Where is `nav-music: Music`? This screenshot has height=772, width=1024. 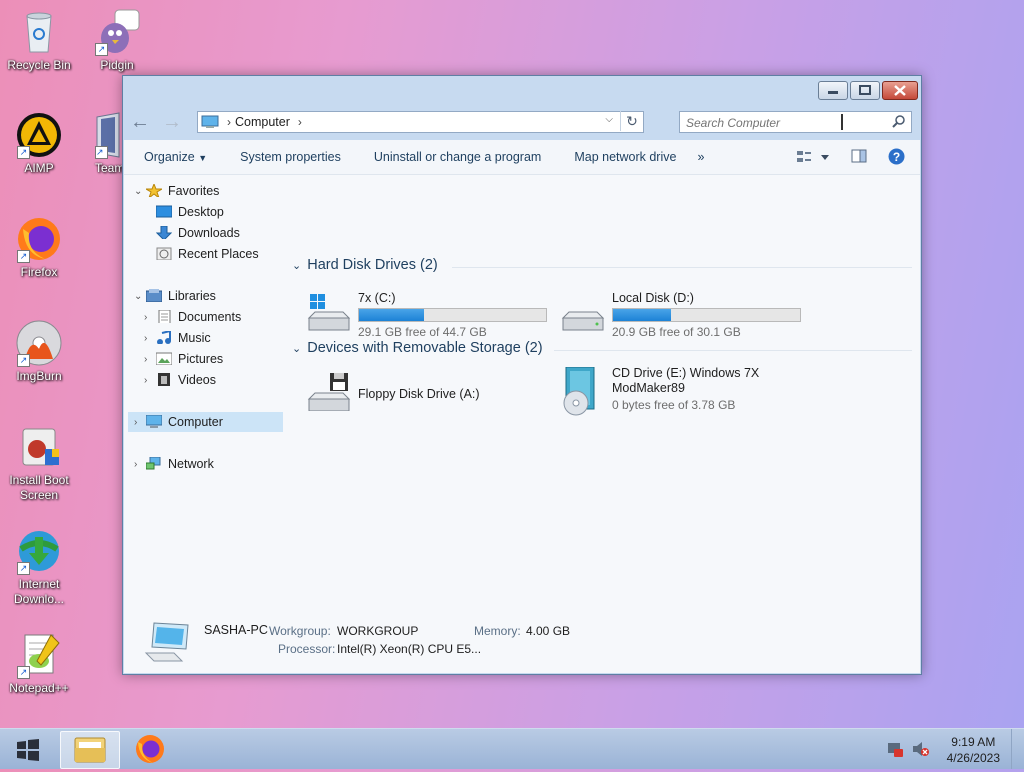 nav-music: Music is located at coordinates (183, 338).